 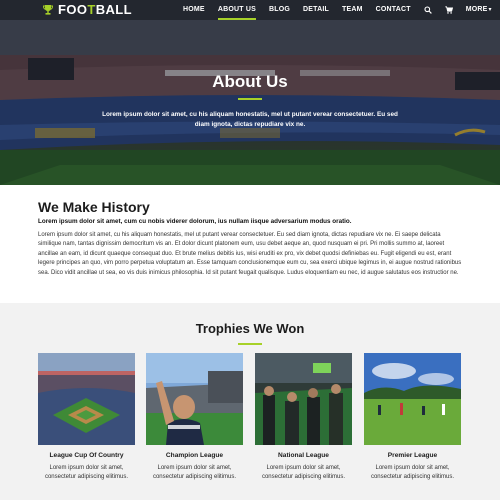 What do you see at coordinates (490, 10) in the screenshot?
I see `chevron-down-icon: ▾` at bounding box center [490, 10].